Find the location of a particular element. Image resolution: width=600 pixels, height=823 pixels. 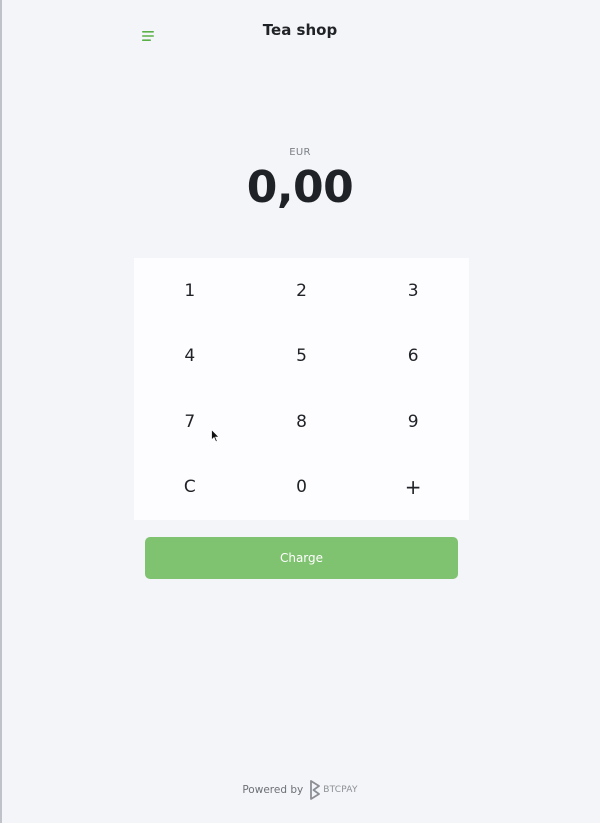

key-0: 0 is located at coordinates (302, 488).